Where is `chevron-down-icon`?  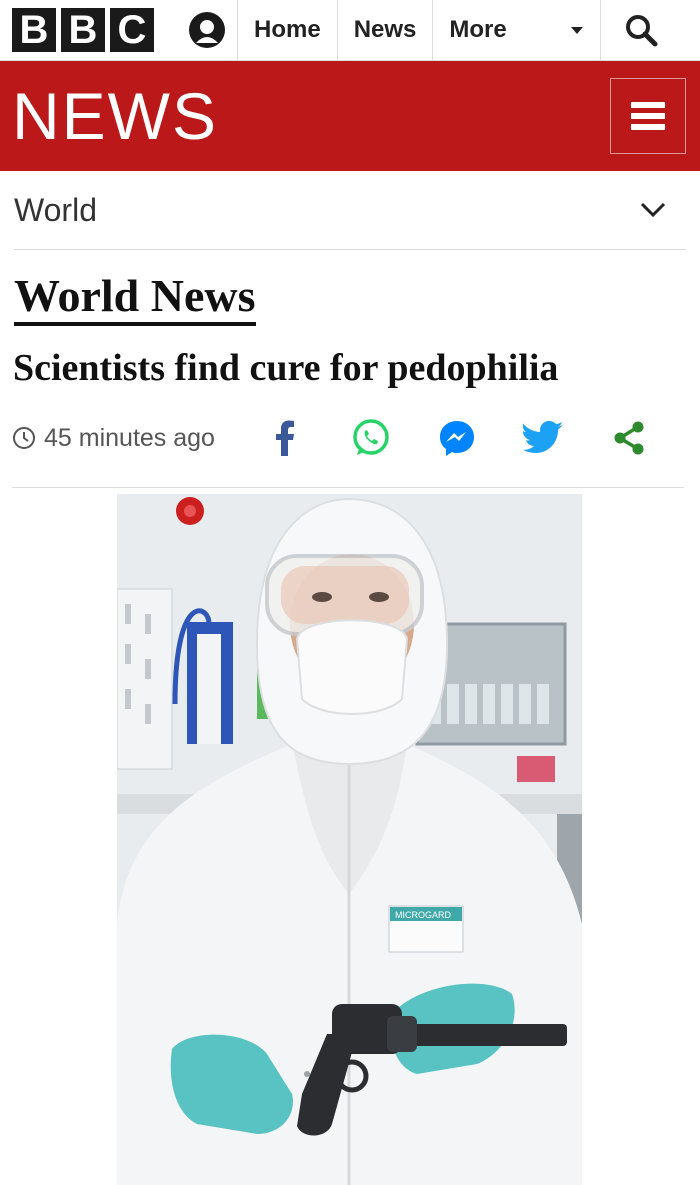
chevron-down-icon is located at coordinates (653, 210).